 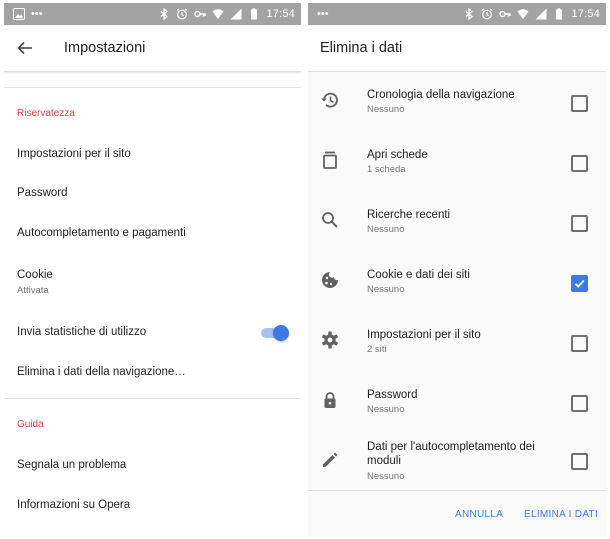 I want to click on page-title: Impostazioni, so click(x=105, y=48).